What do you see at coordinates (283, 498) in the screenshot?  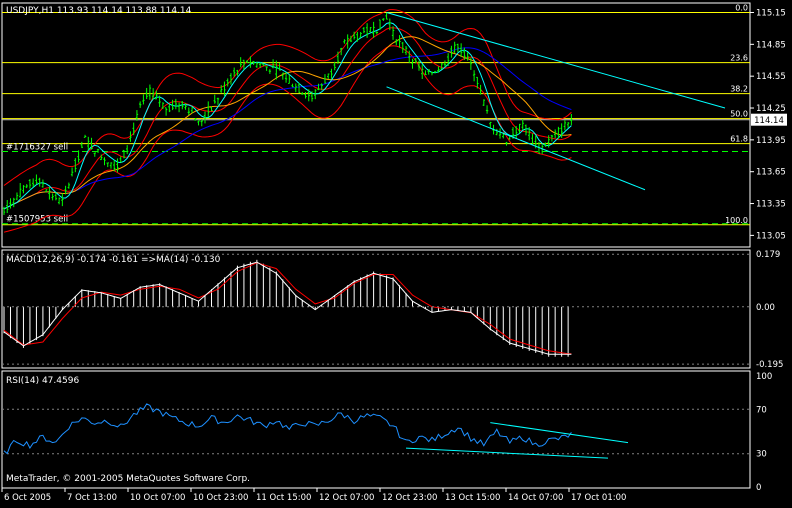 I see `time-tick-label: 11 Oct 15:00` at bounding box center [283, 498].